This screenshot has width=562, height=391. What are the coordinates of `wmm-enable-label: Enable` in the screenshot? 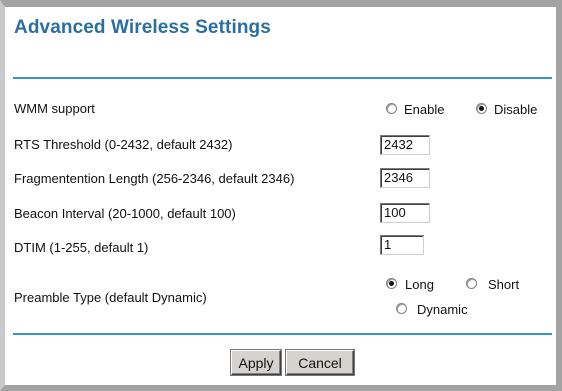 It's located at (424, 109).